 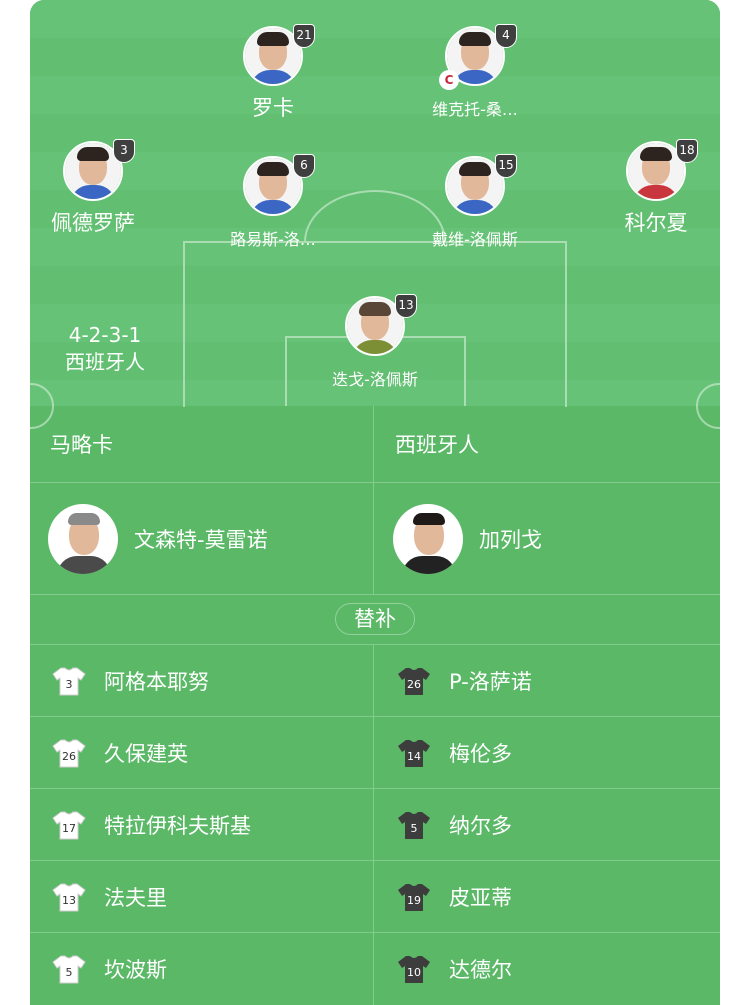 What do you see at coordinates (547, 680) in the screenshot?
I see `sub-player: 26 P-洛萨诺` at bounding box center [547, 680].